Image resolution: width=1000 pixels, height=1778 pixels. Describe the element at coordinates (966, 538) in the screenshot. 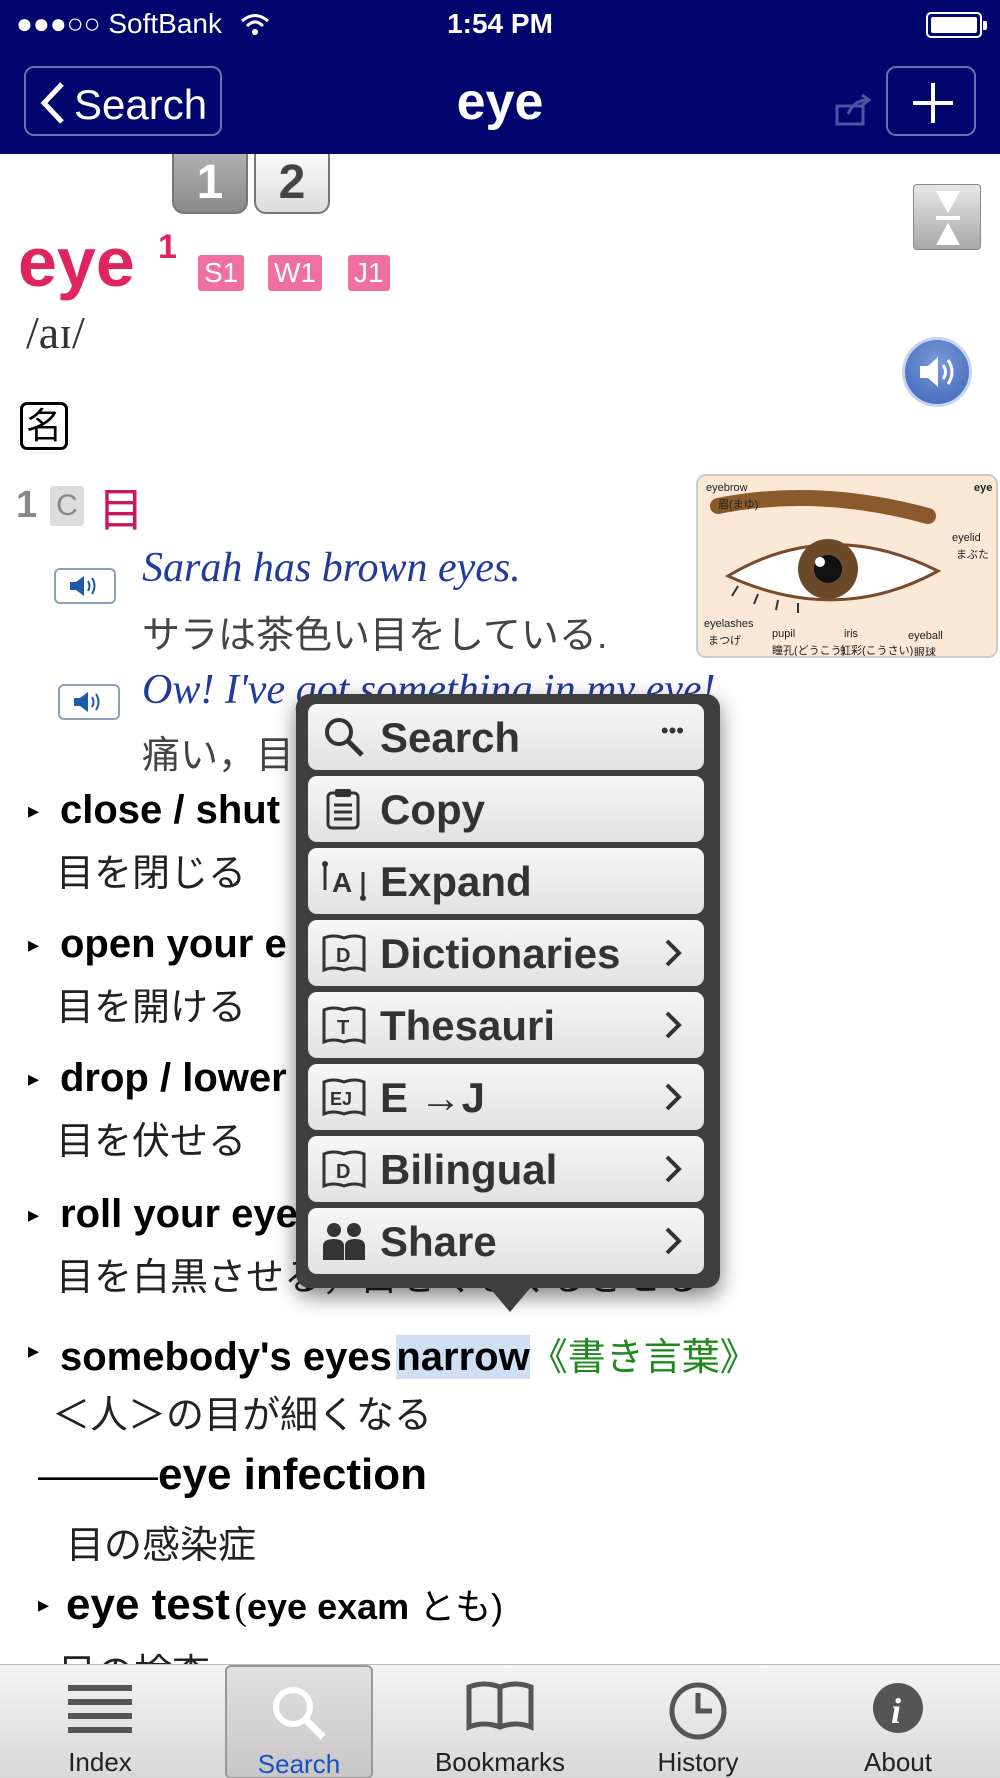

I see `label-eyelid: eyelid` at that location.